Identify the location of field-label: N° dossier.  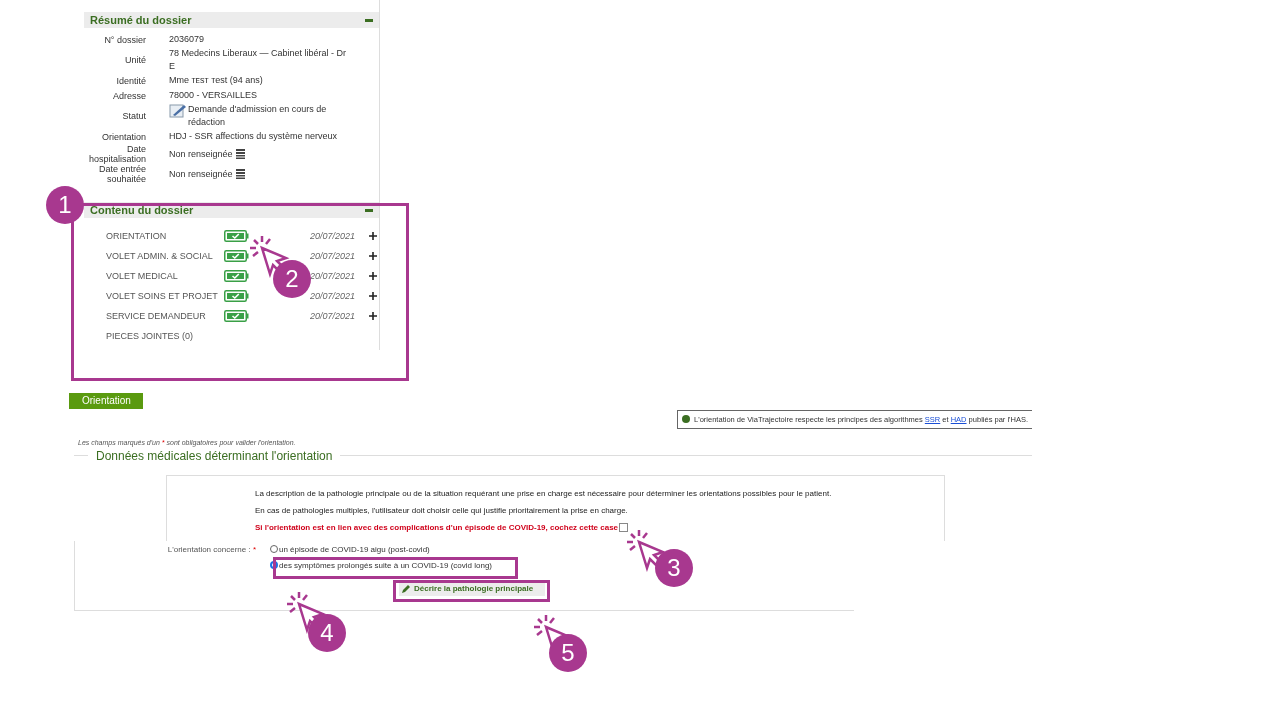
(124, 39).